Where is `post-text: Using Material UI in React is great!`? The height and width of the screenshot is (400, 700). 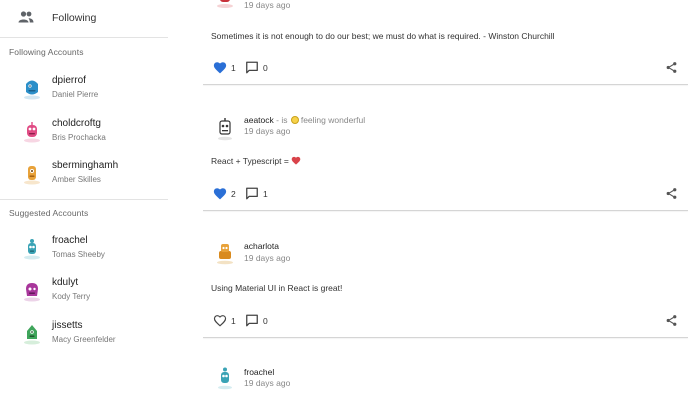 post-text: Using Material UI in React is great! is located at coordinates (277, 288).